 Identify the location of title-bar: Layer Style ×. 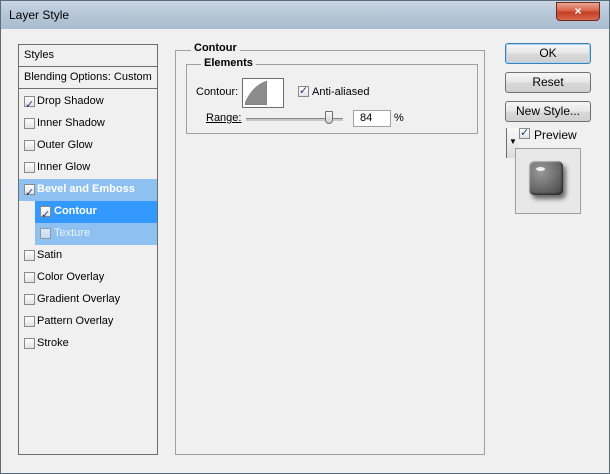
(305, 15).